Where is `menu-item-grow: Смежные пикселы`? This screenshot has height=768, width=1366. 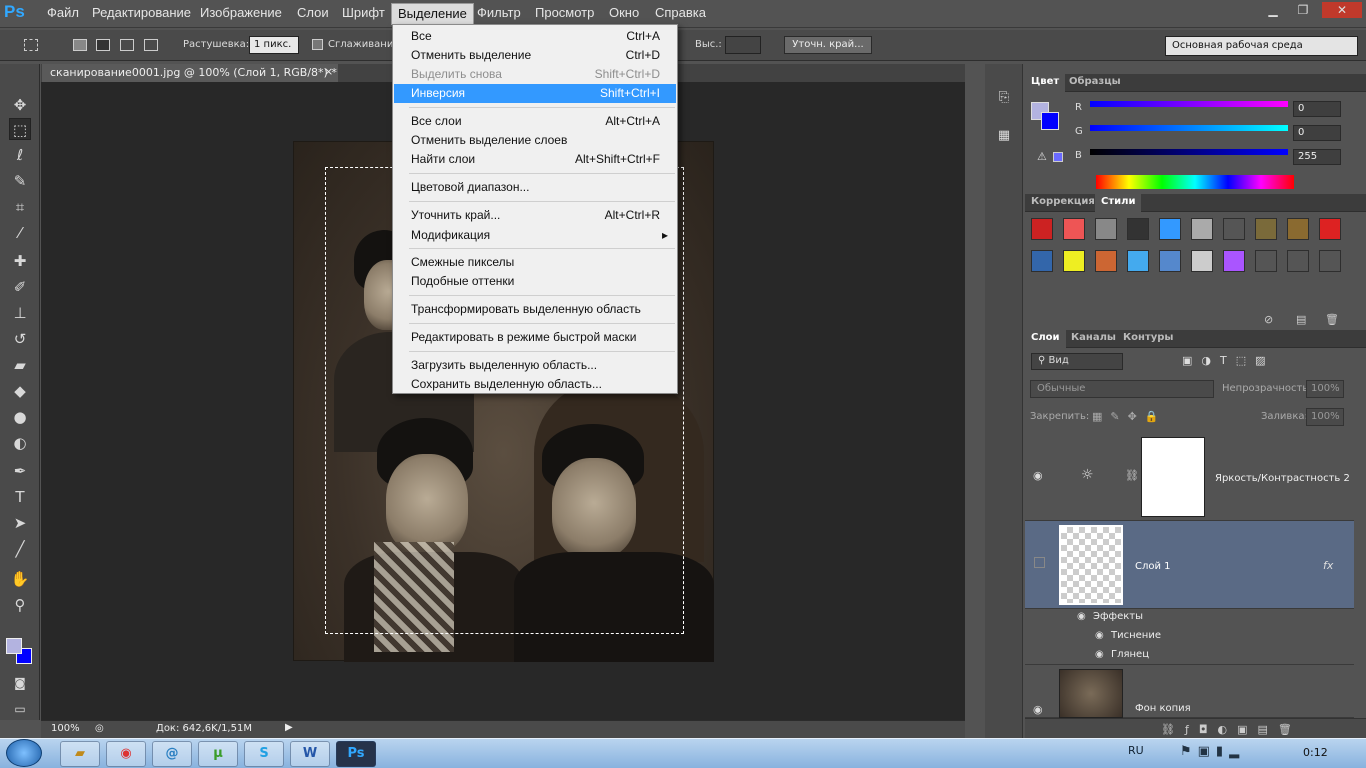
menu-item-grow: Смежные пикселы is located at coordinates (535, 262).